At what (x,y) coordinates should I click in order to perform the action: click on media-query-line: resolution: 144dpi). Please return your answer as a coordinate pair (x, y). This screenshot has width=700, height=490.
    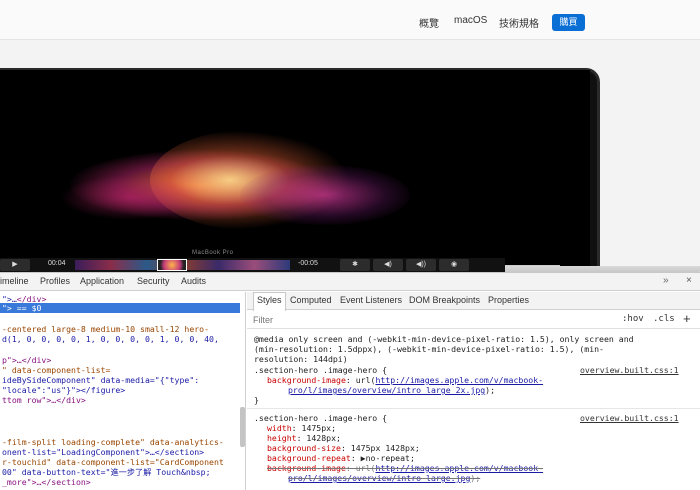
    Looking at the image, I should click on (301, 359).